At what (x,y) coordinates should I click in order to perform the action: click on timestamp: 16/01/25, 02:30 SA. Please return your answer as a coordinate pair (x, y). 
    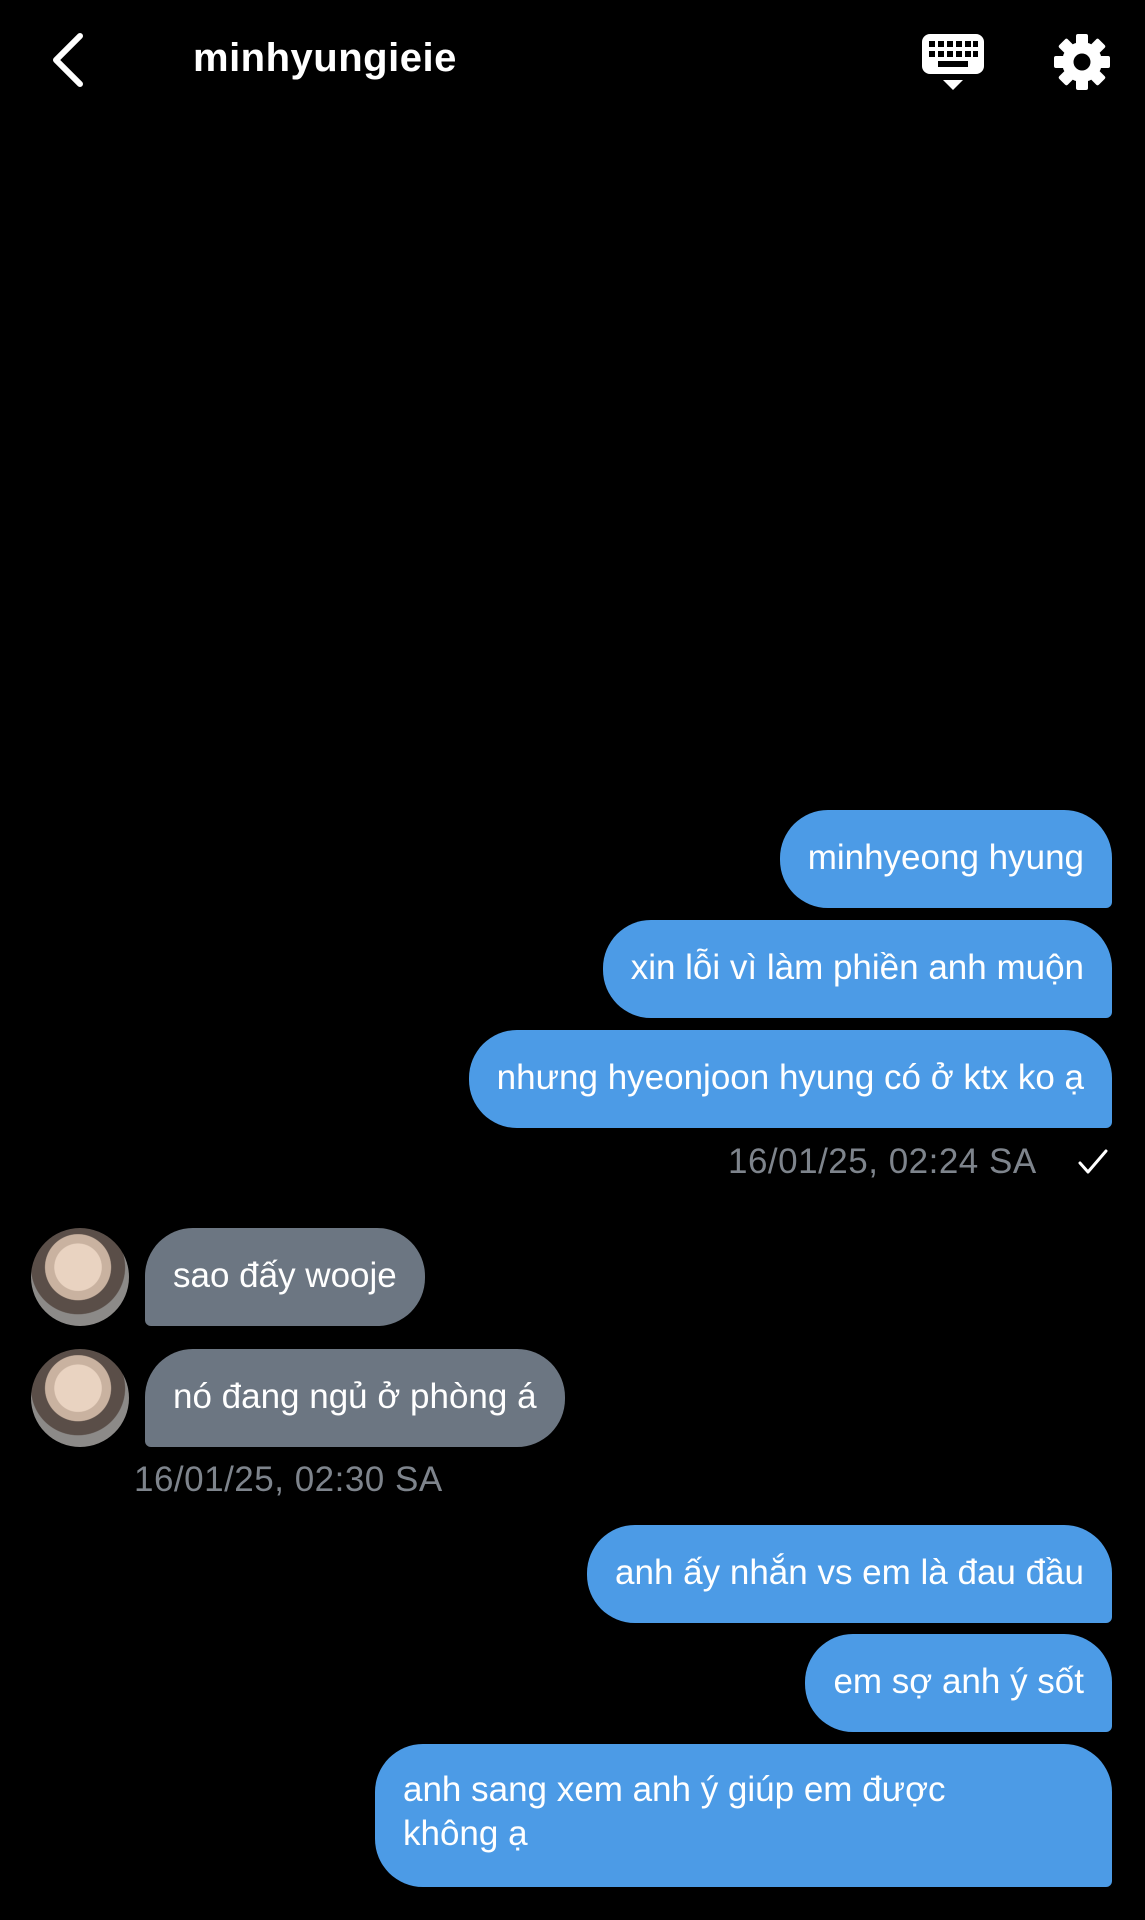
    Looking at the image, I should click on (288, 1479).